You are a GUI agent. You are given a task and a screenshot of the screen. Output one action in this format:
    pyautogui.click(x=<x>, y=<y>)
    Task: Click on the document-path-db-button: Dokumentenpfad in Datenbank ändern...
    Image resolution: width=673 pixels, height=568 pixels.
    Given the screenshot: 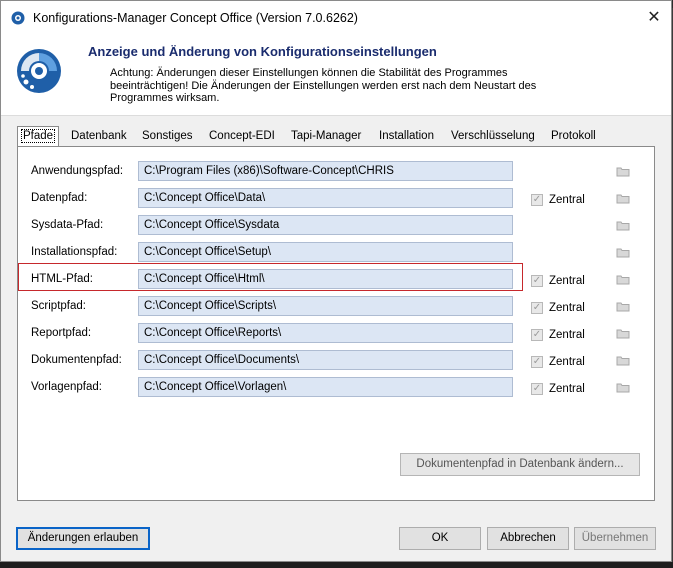 What is the action you would take?
    pyautogui.click(x=520, y=464)
    